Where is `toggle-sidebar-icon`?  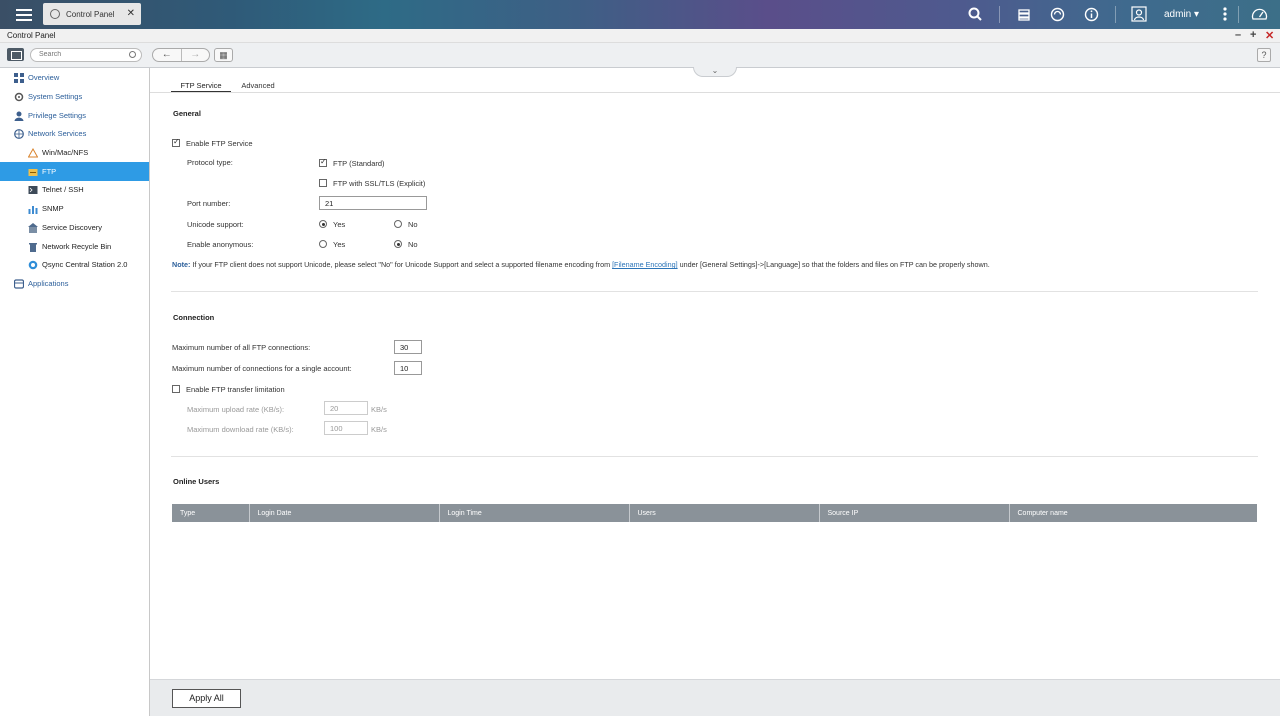
toggle-sidebar-icon is located at coordinates (15, 54).